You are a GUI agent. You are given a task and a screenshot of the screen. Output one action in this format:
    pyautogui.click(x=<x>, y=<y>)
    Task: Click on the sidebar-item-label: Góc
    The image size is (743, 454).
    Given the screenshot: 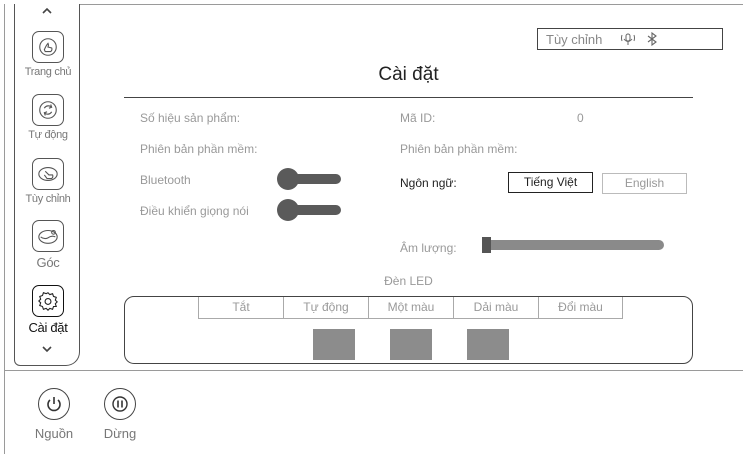 What is the action you would take?
    pyautogui.click(x=48, y=262)
    